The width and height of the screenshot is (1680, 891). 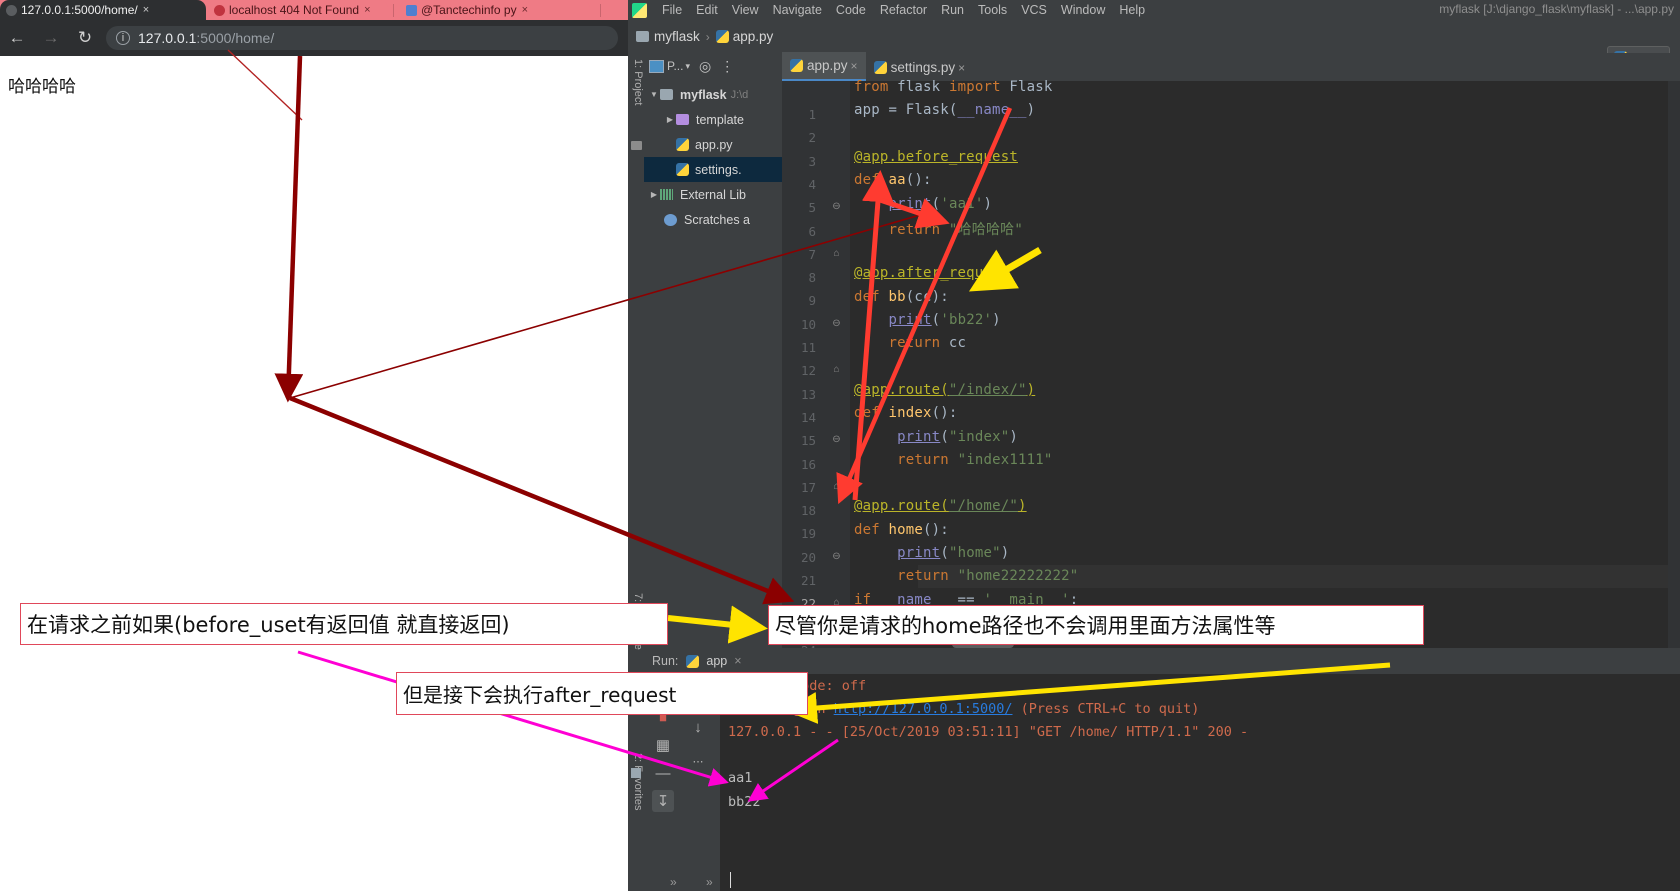 I want to click on tree-item-path: J:\d, so click(x=739, y=94).